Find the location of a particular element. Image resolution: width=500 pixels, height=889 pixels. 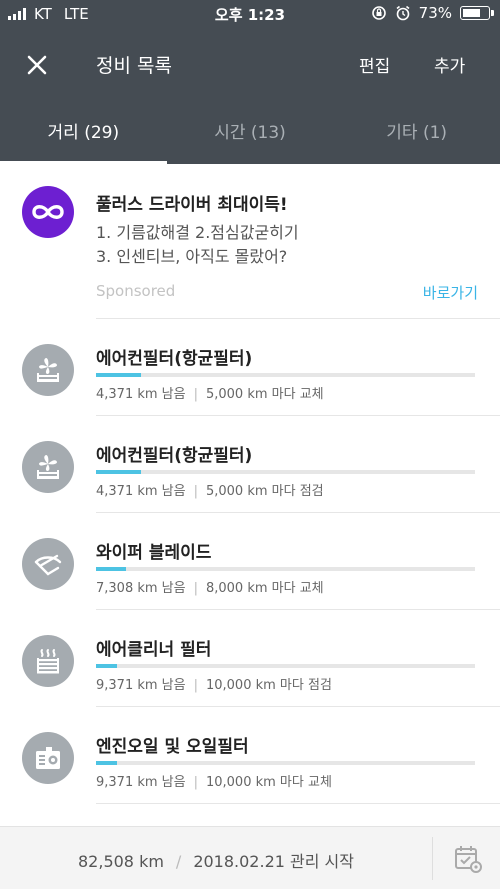

interval-text: 5,000 km 마다 교체 is located at coordinates (264, 394).